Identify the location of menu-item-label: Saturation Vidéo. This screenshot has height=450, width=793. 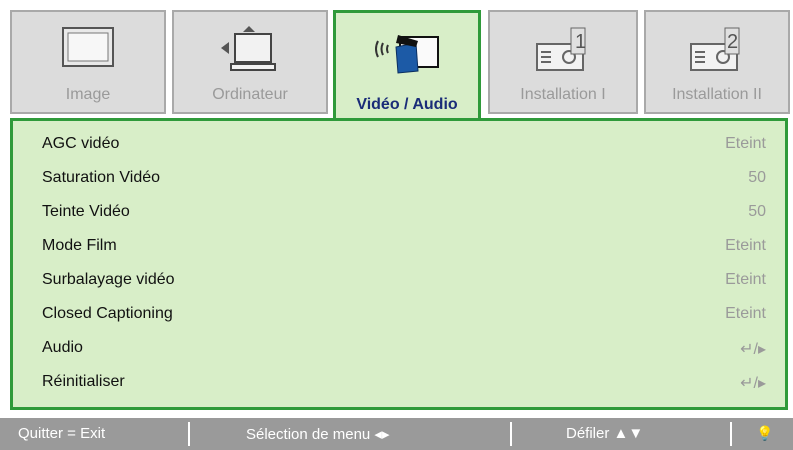
(101, 177).